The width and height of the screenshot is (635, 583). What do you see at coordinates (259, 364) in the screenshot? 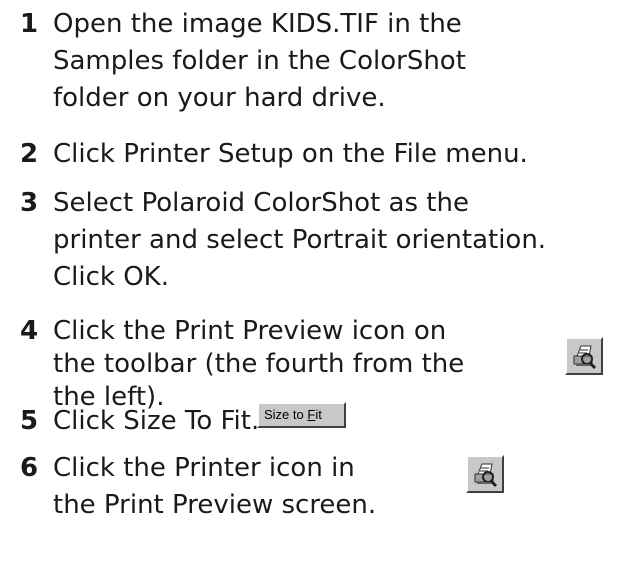
I see `step-text-line: the toolbar (the fourth from the` at bounding box center [259, 364].